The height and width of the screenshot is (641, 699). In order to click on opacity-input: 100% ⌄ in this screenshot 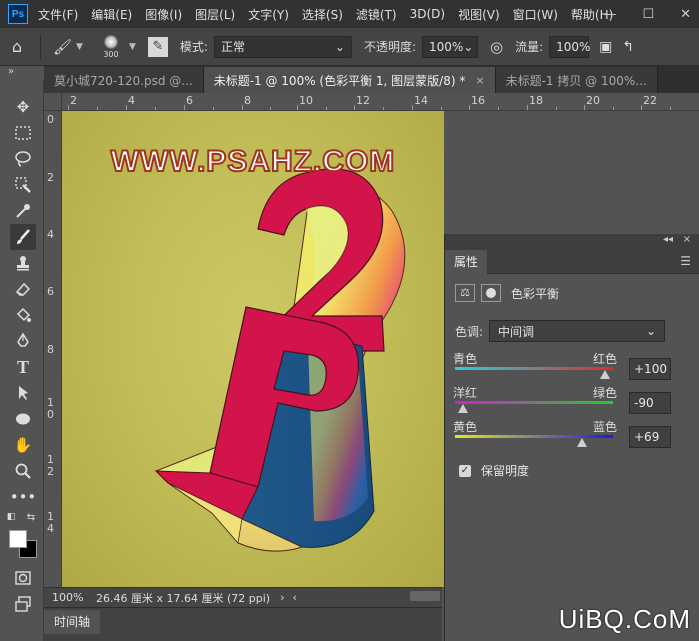, I will do `click(449, 46)`.